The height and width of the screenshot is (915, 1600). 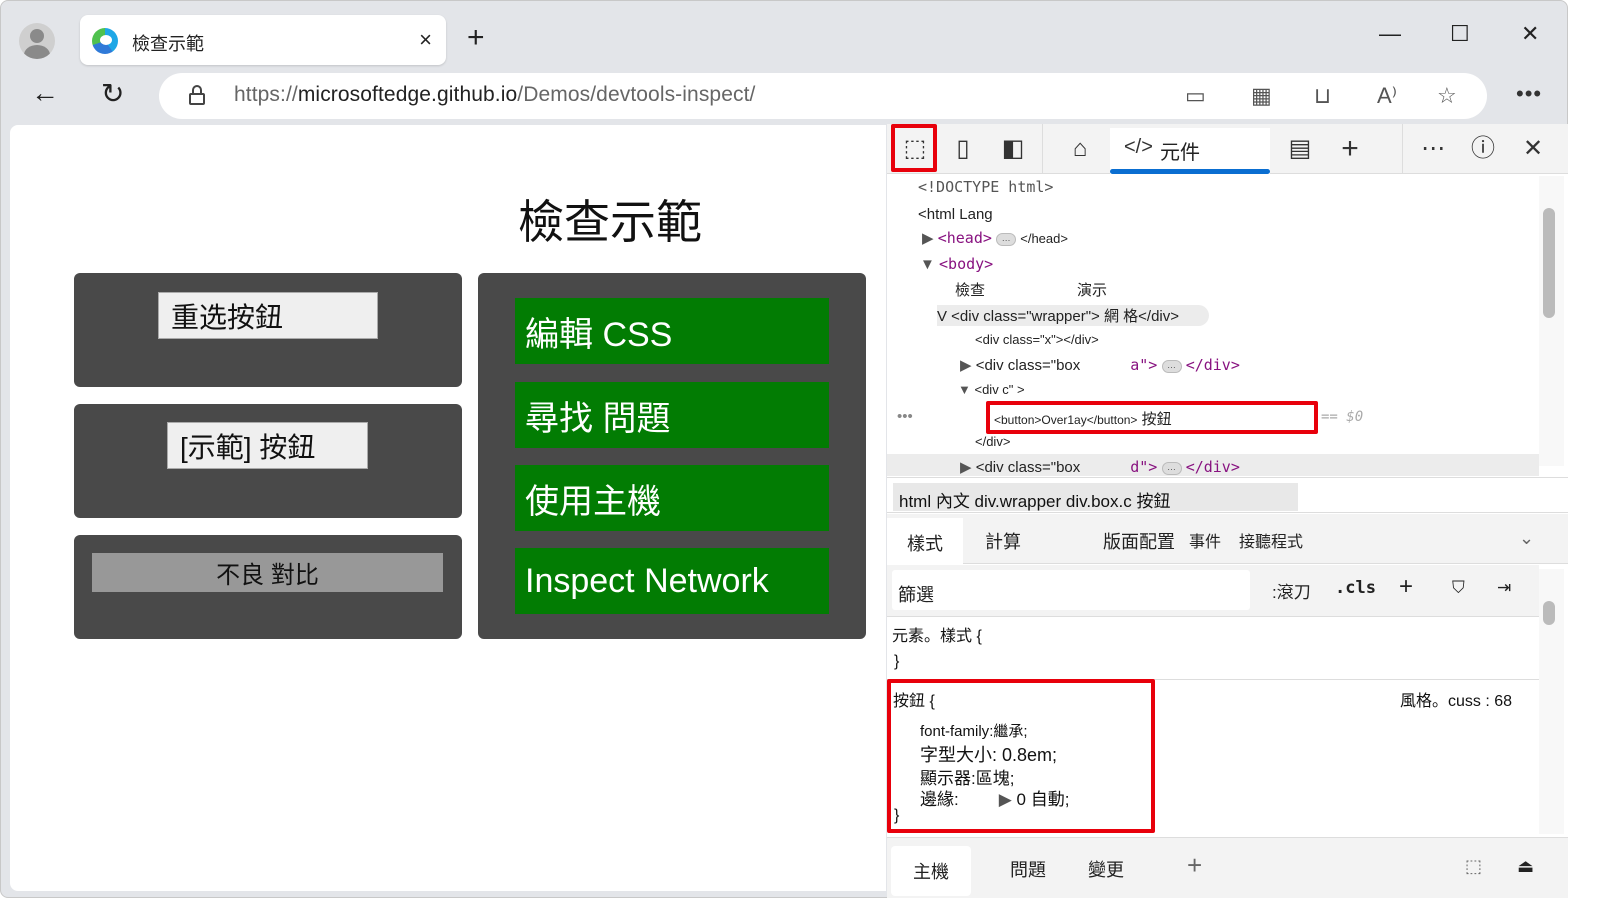 I want to click on box-c-node: ▼ <div c" >, so click(x=991, y=389).